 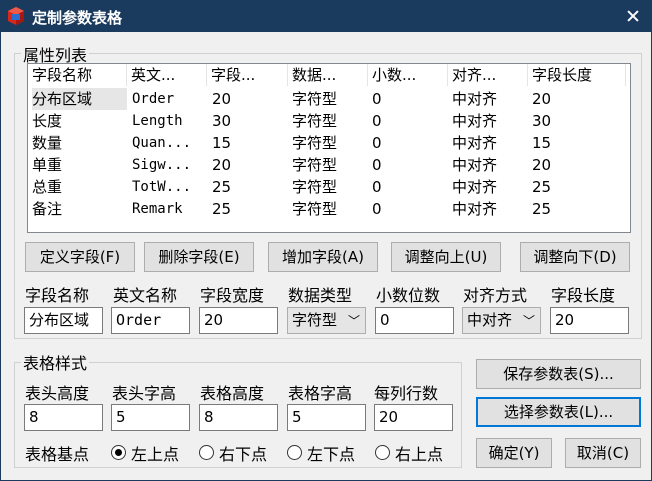 What do you see at coordinates (323, 257) in the screenshot?
I see `add-field-button: 增加字段(A)` at bounding box center [323, 257].